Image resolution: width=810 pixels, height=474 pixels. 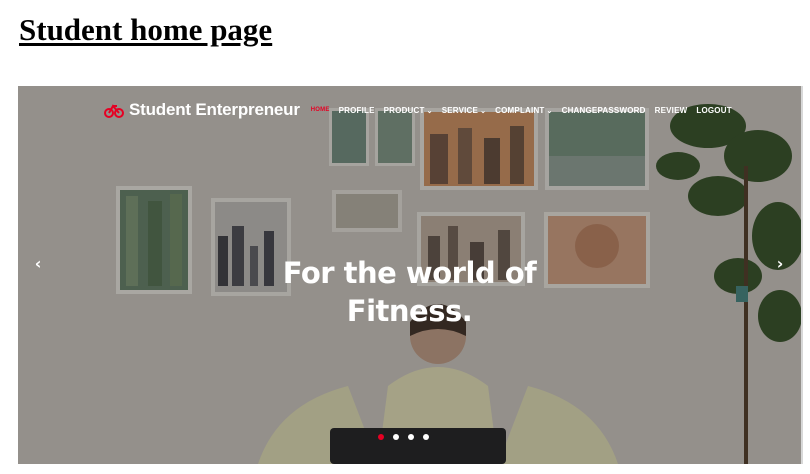 I want to click on nav-service: SERVICE ⌄, so click(x=464, y=110).